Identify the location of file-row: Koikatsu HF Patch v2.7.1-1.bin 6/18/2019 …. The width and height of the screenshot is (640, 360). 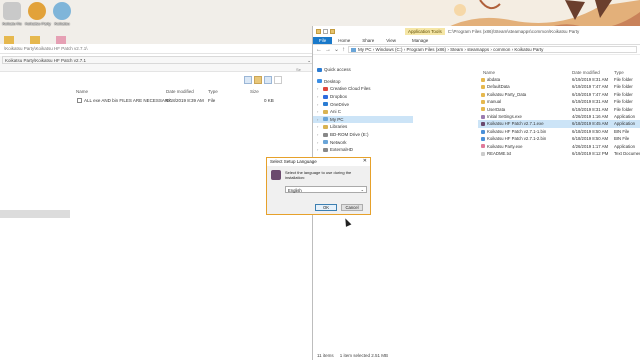
(559, 131).